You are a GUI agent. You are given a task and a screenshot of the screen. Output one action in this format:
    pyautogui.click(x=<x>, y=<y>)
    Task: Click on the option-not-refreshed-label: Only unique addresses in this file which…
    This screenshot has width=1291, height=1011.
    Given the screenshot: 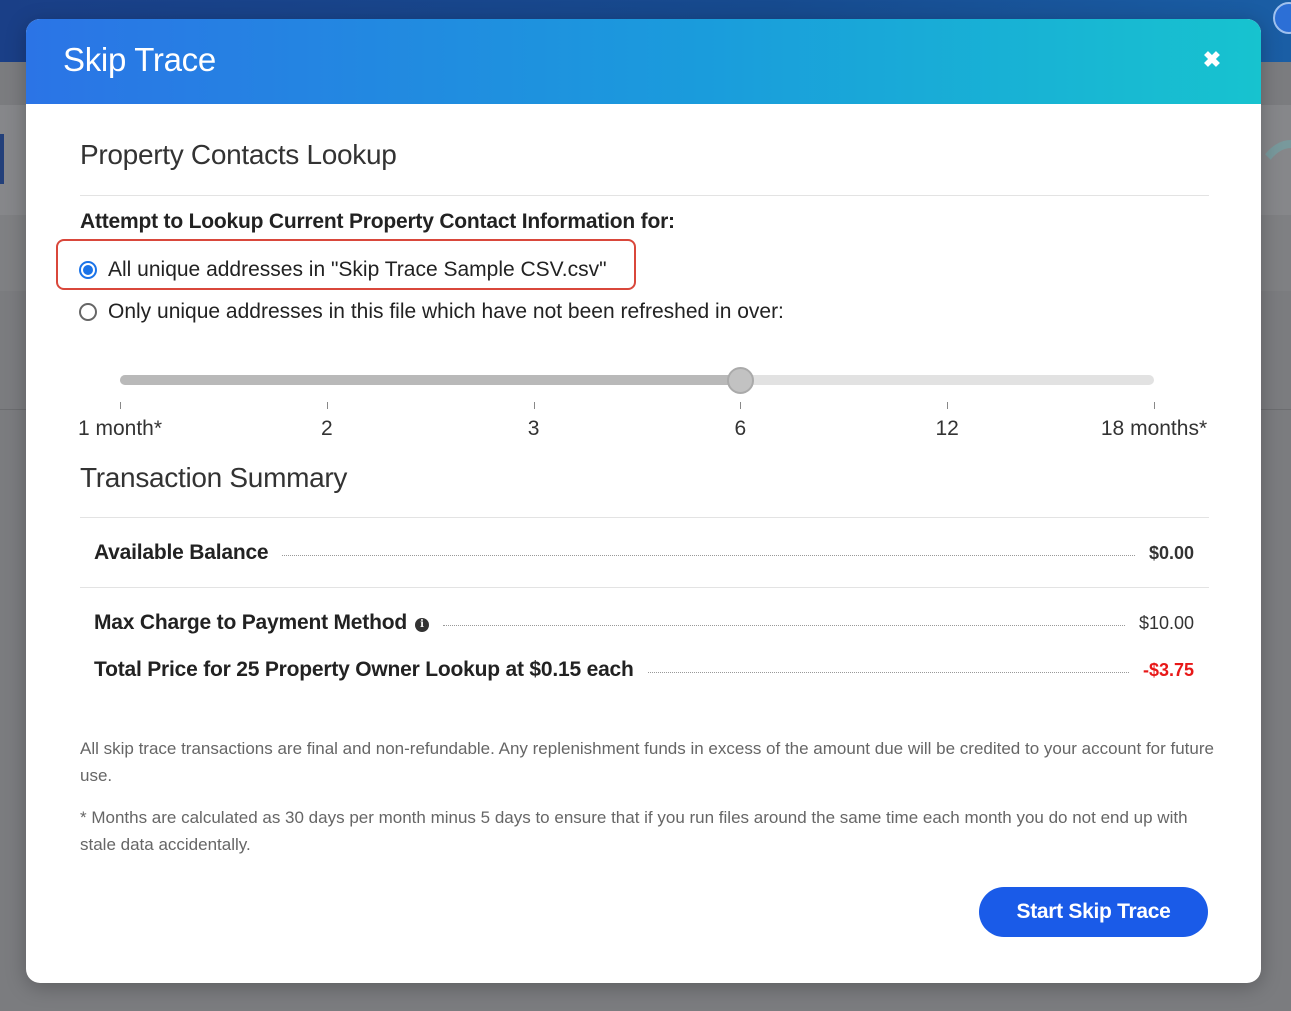 What is the action you would take?
    pyautogui.click(x=446, y=311)
    